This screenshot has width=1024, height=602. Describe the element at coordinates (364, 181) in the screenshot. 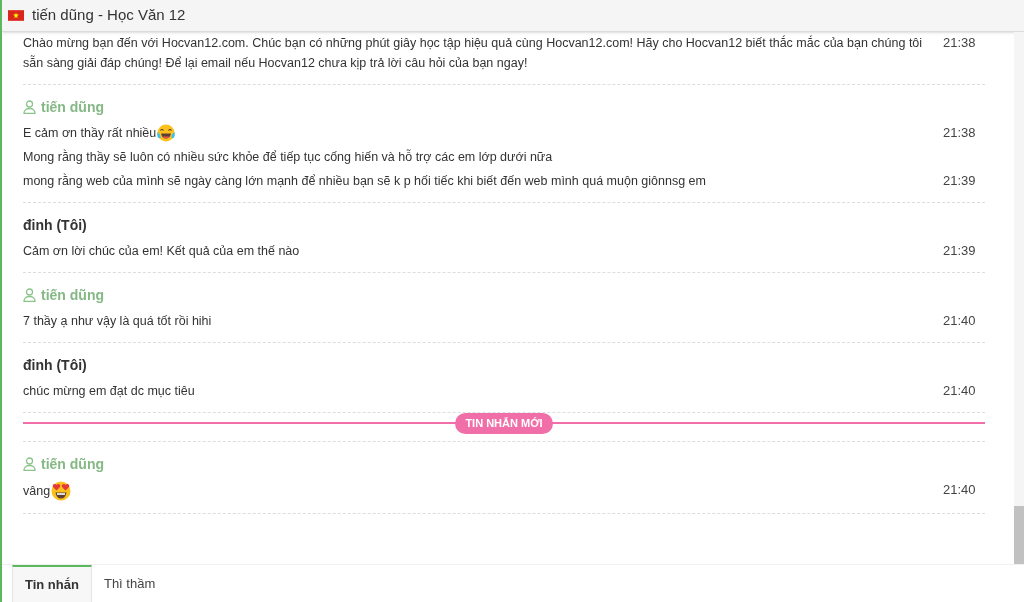

I see `message-text: mong rằng web của mình sẽ ngày càng lớn mạnh để nhiều bạn sẽ k p hối tiếc khi biết đến web mình quá muộn giônnsg em` at that location.